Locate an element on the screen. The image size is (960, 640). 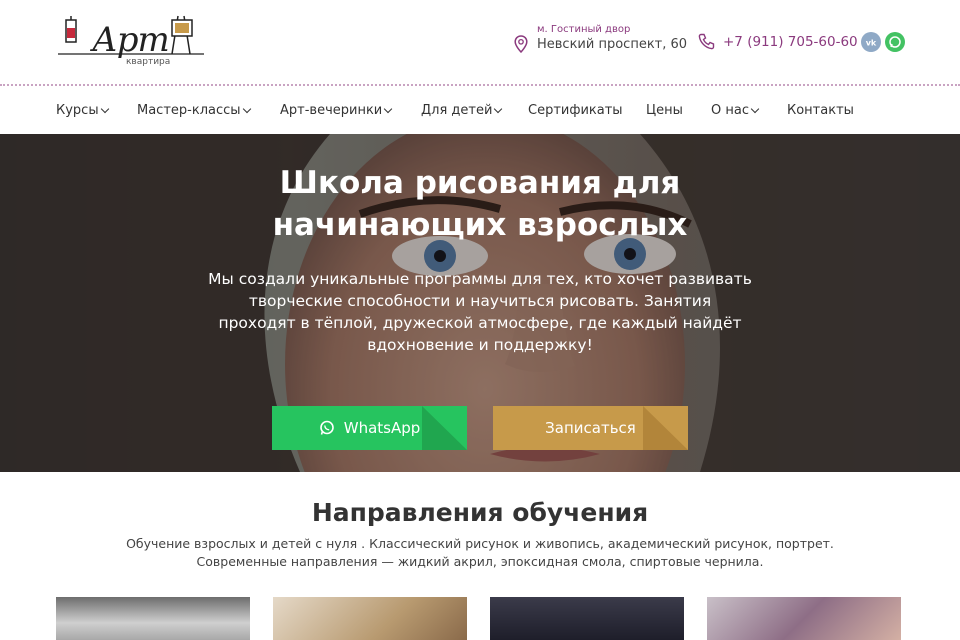
nav-item-for-kids: Для детей is located at coordinates (462, 110).